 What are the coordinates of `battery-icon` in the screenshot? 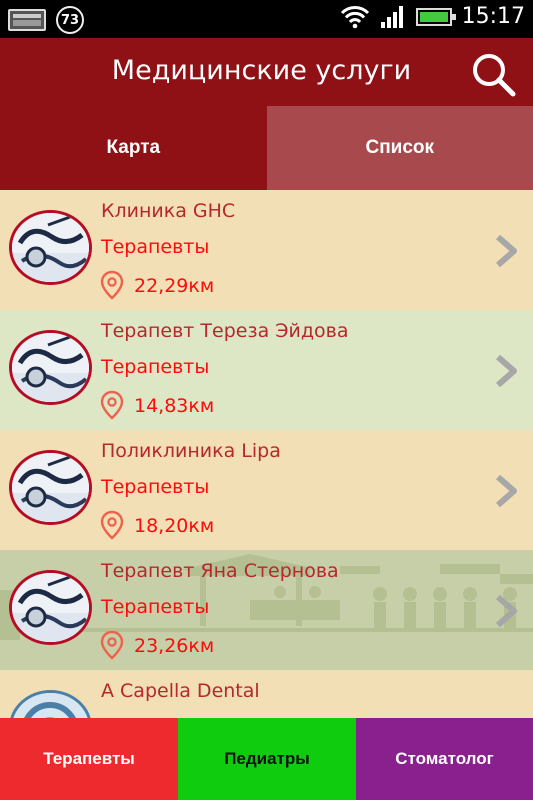 It's located at (435, 16).